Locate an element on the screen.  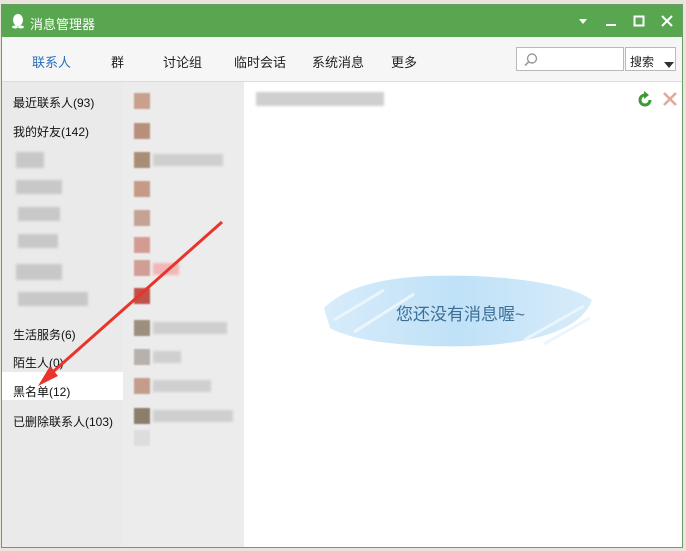
minimize-button is located at coordinates (611, 21).